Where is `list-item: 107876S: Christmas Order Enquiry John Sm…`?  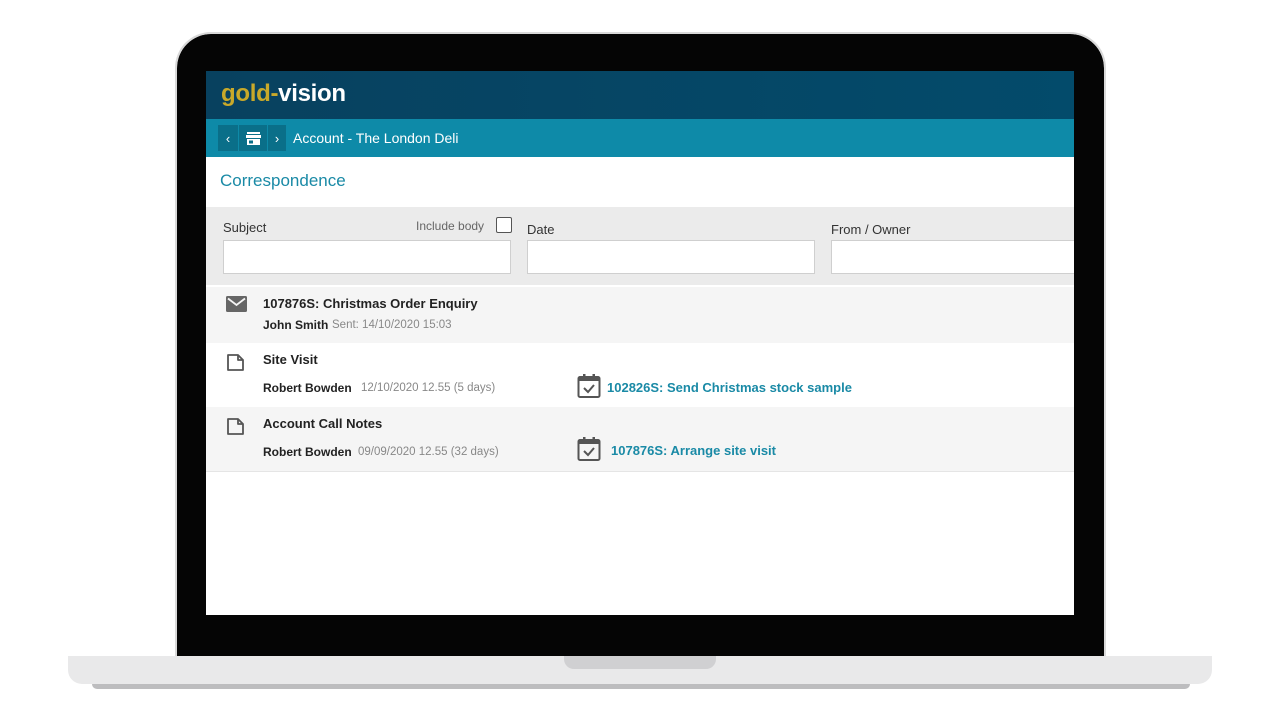 list-item: 107876S: Christmas Order Enquiry John Sm… is located at coordinates (640, 315).